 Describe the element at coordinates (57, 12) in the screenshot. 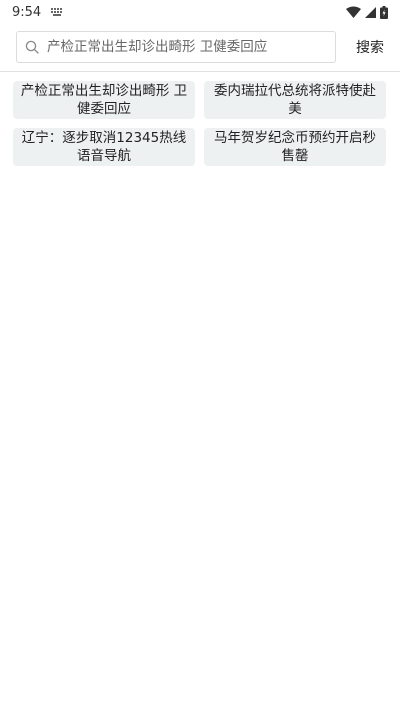

I see `keyboard-icon` at that location.